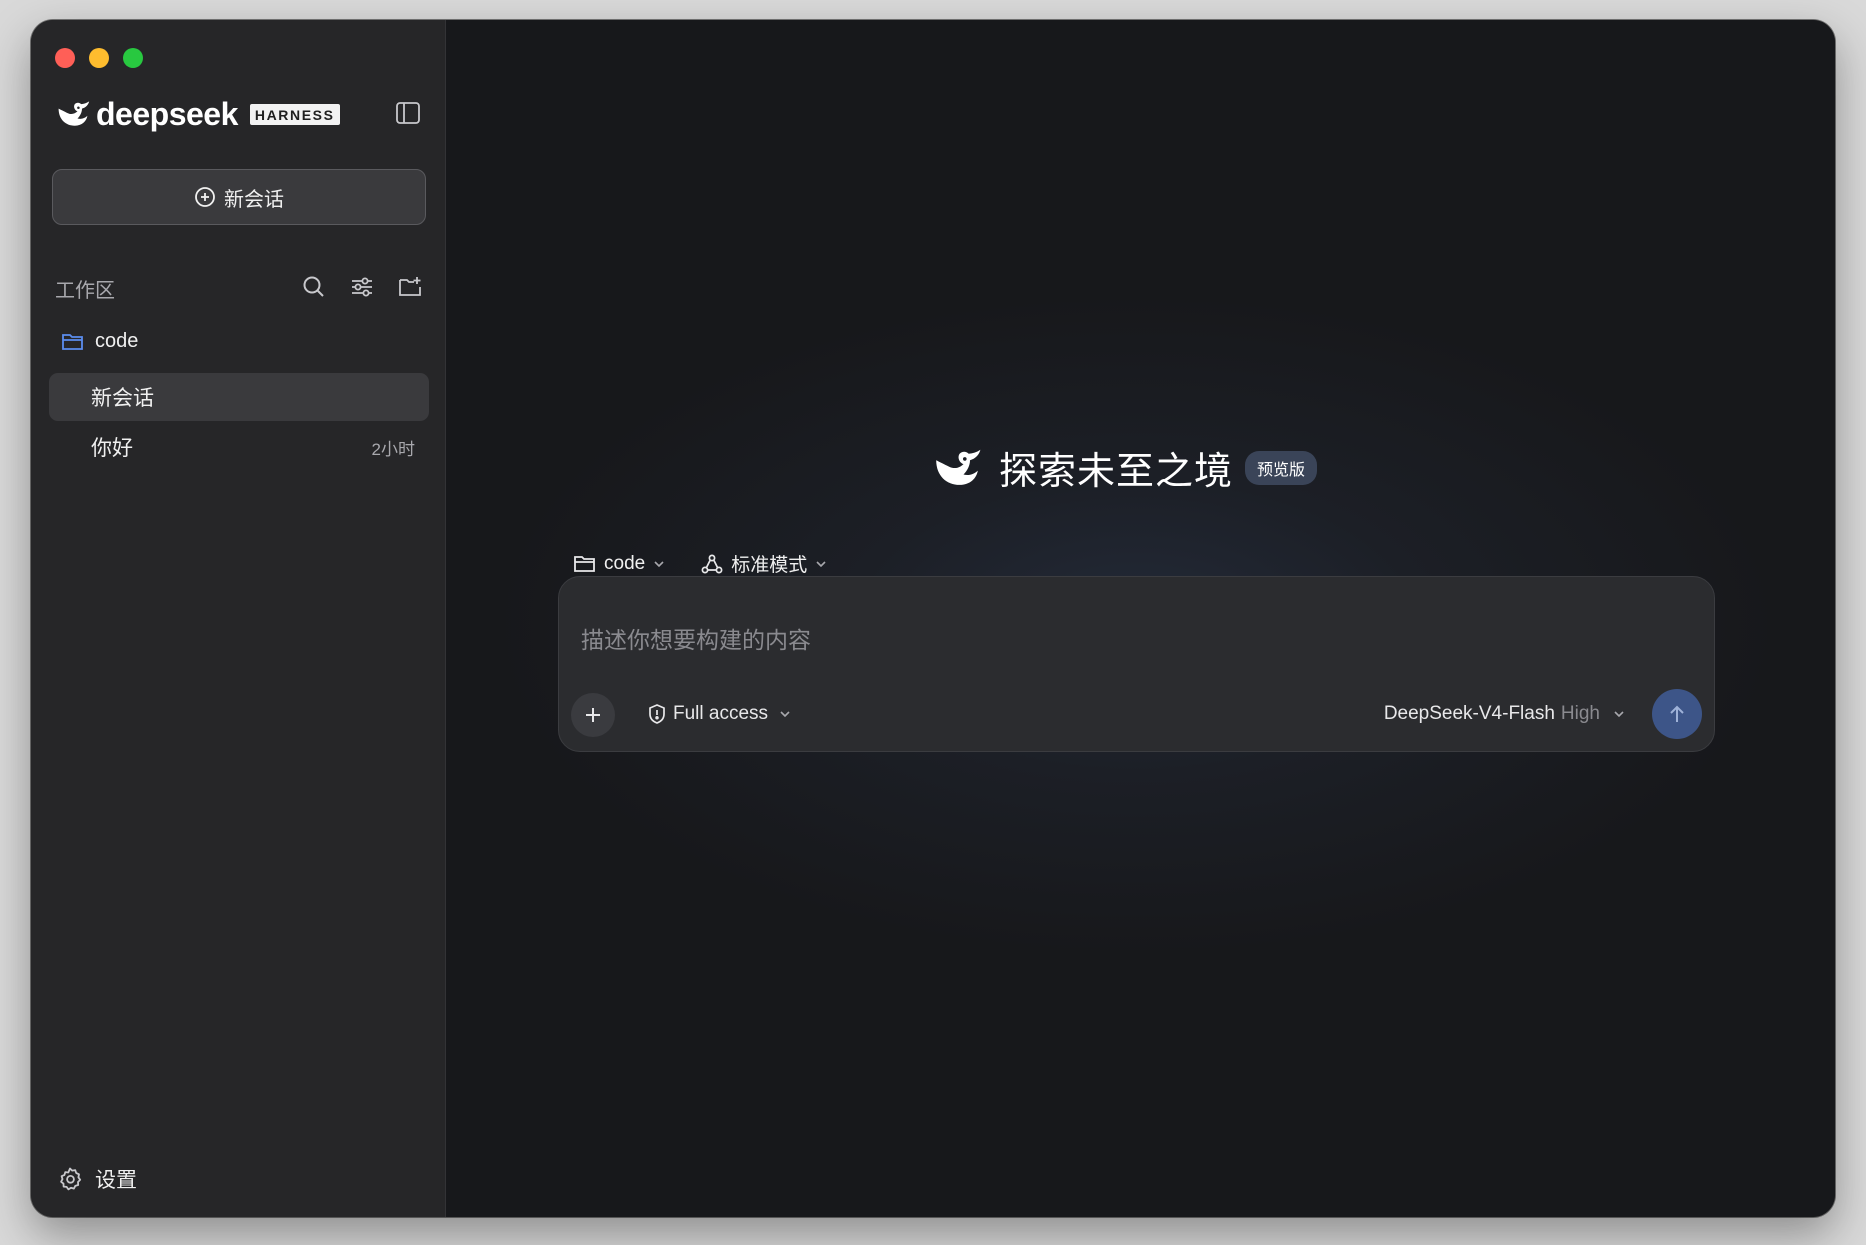 Image resolution: width=1866 pixels, height=1245 pixels. Describe the element at coordinates (112, 448) in the screenshot. I see `chat-title: 你好` at that location.